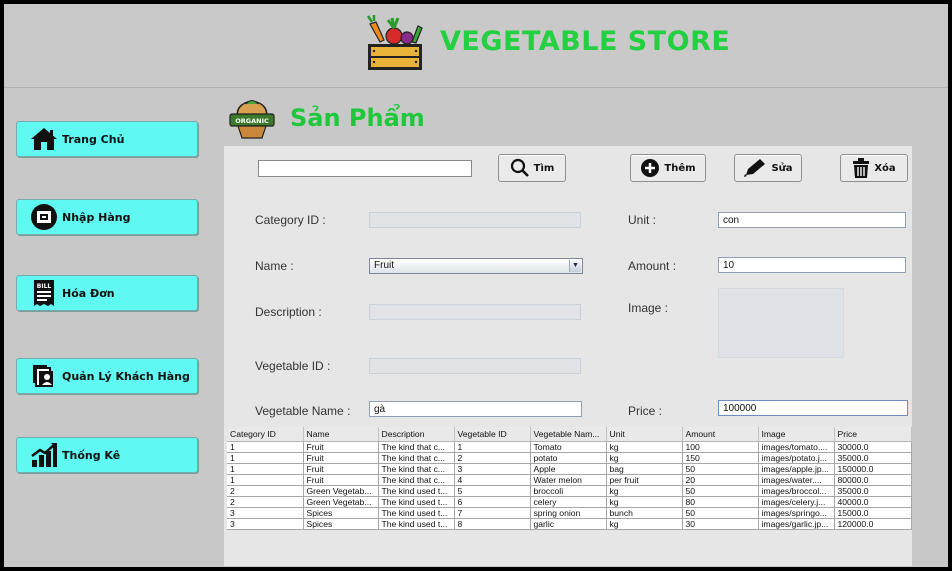 This screenshot has height=571, width=952. I want to click on add-button: Thêm, so click(668, 168).